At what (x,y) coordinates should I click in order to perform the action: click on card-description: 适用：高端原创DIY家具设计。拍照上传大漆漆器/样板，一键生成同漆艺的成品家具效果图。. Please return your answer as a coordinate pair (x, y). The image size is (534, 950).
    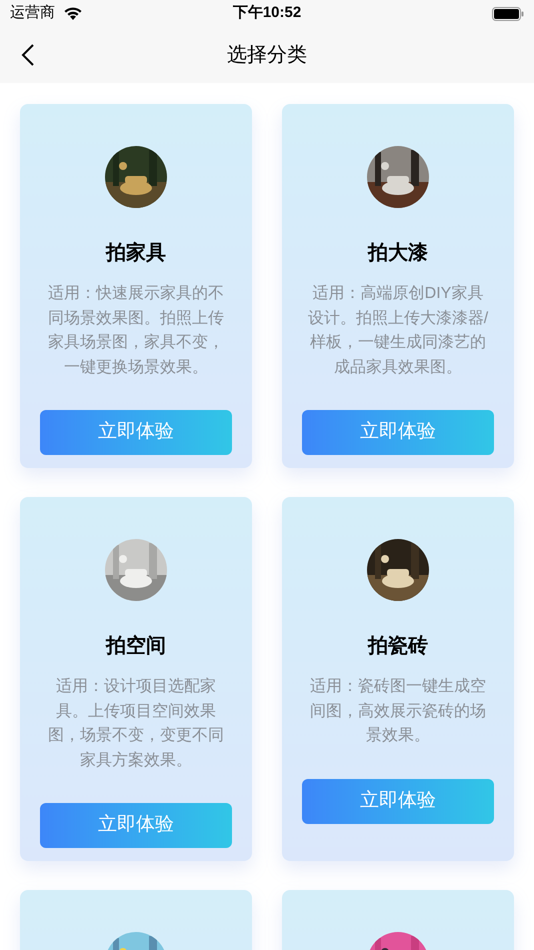
    Looking at the image, I should click on (398, 331).